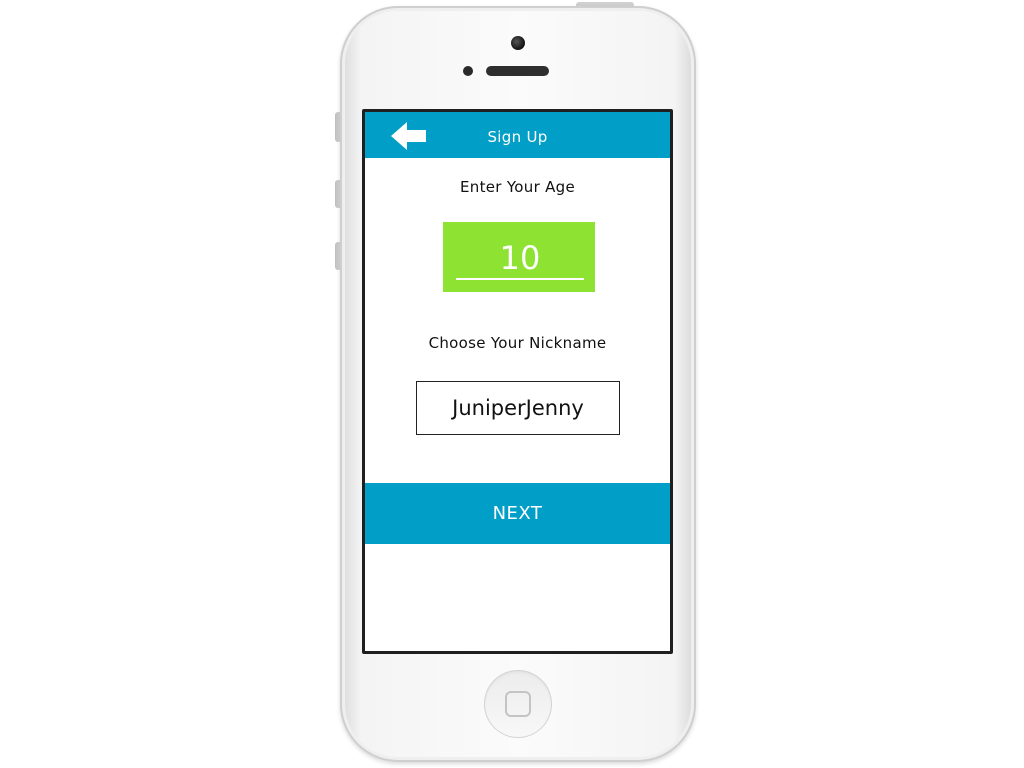 The image size is (1024, 768). I want to click on front-camera, so click(518, 43).